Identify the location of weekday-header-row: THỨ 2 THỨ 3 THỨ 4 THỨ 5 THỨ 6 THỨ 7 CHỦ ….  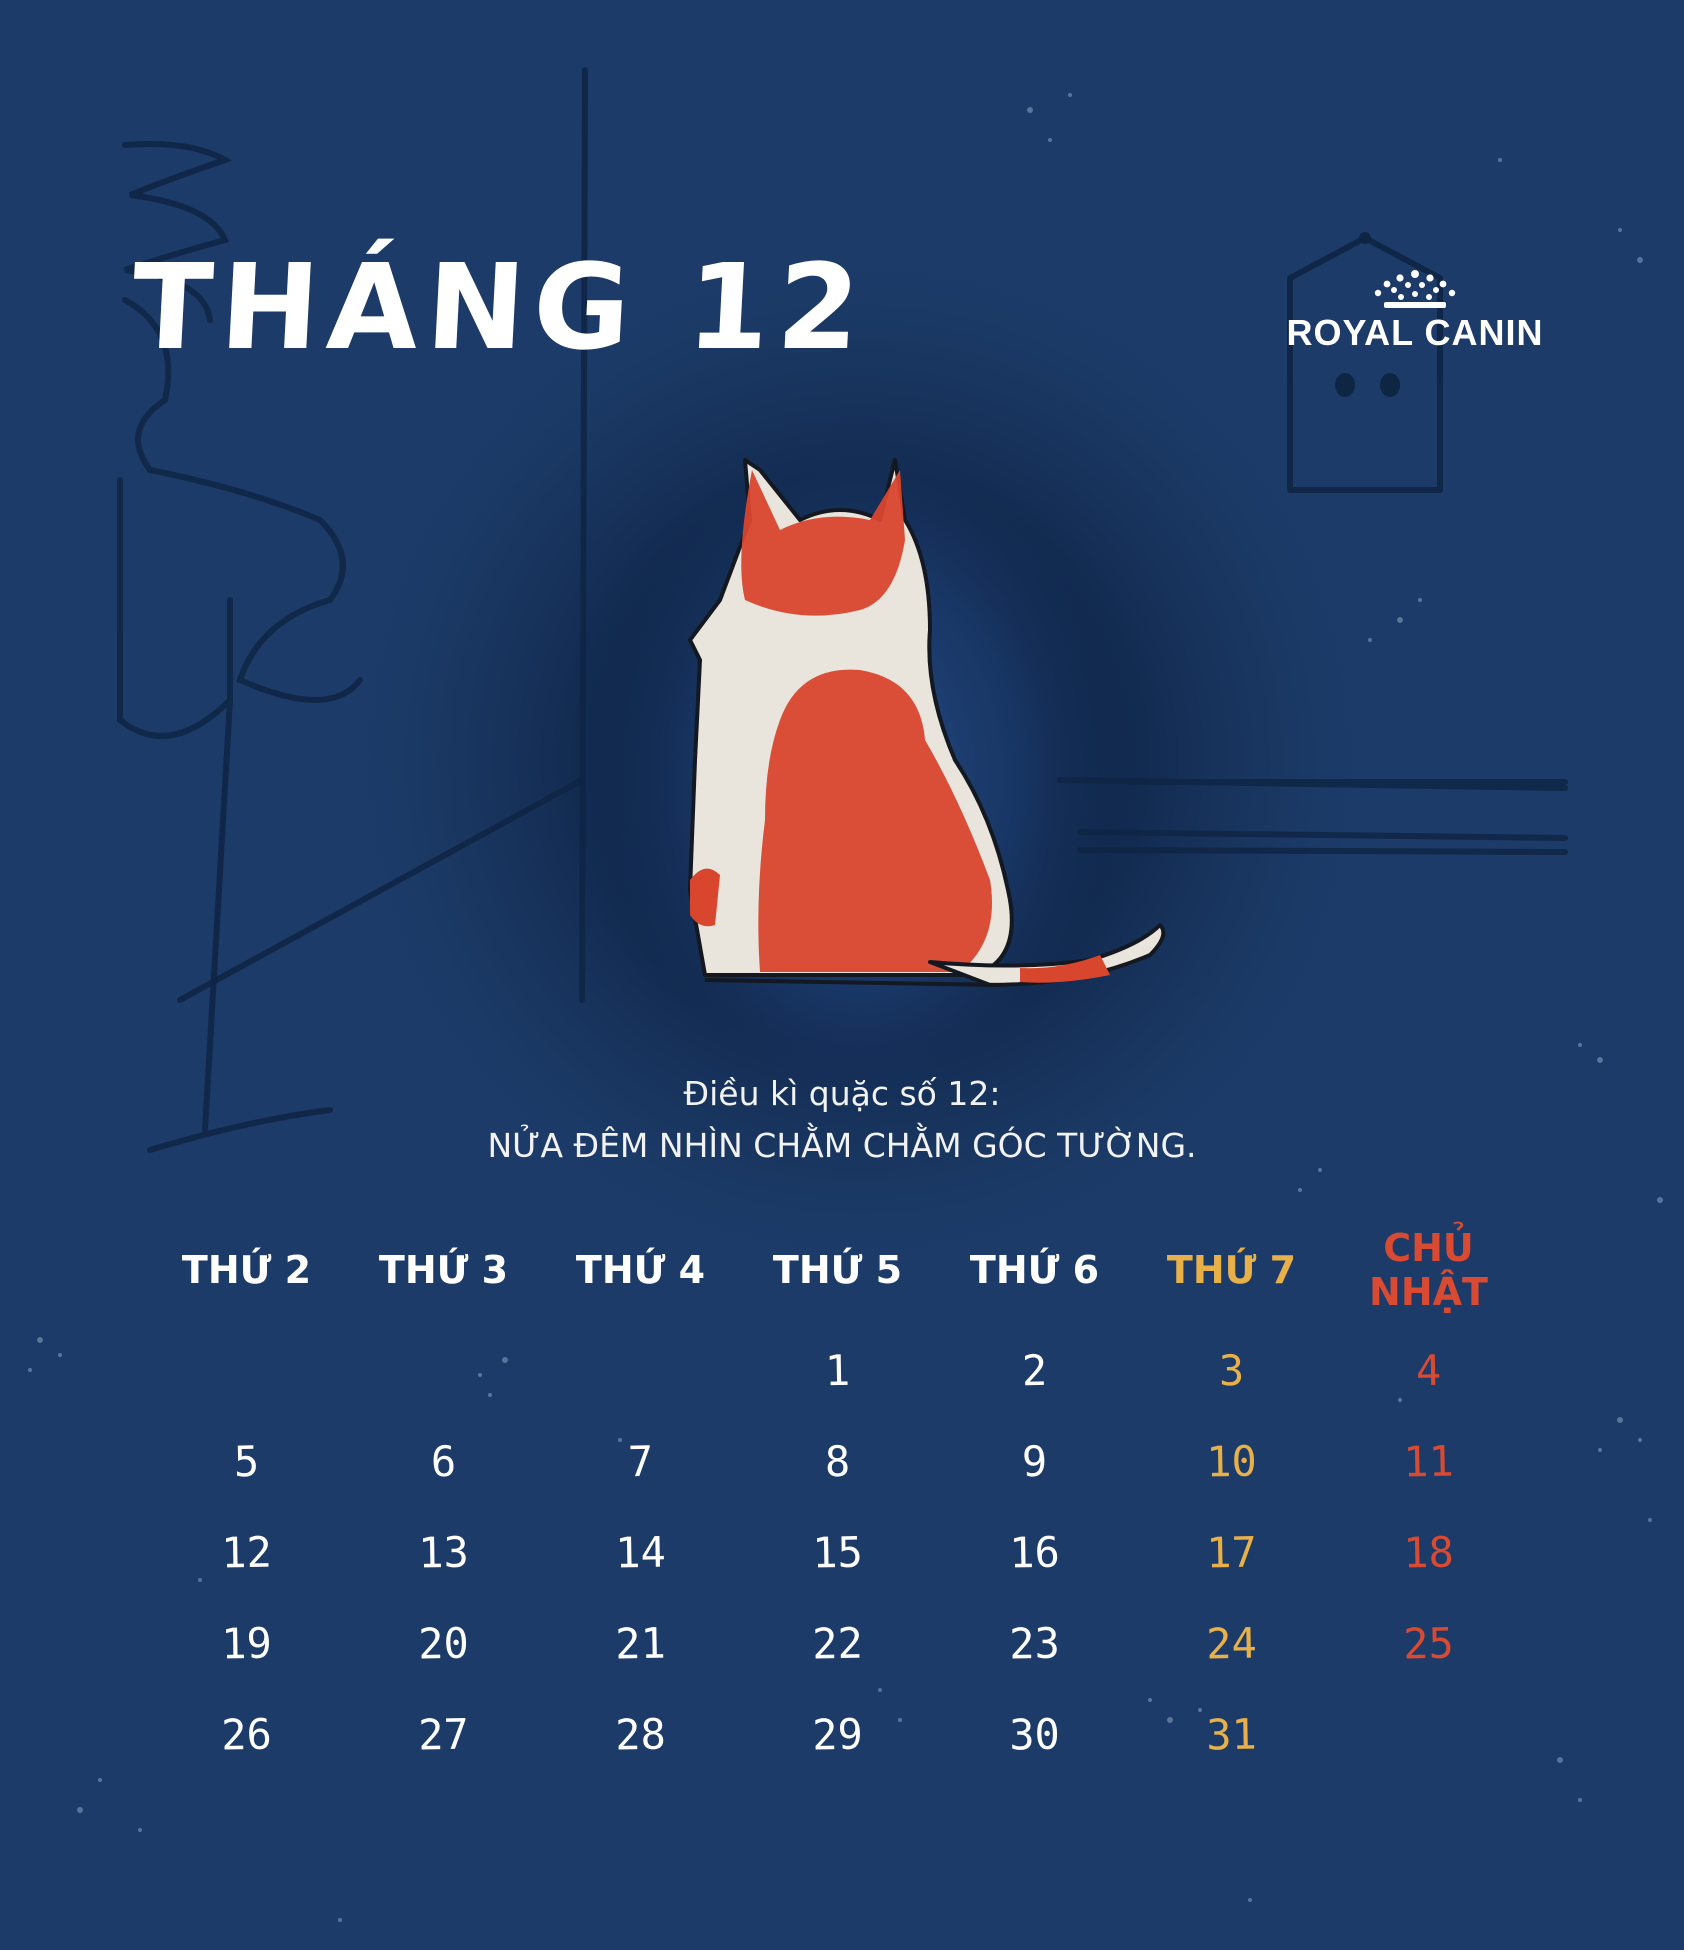
(848, 1270).